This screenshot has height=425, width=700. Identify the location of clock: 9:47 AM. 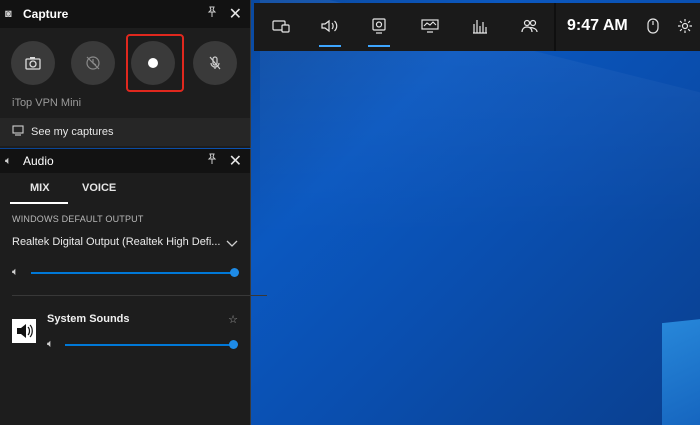
(597, 25).